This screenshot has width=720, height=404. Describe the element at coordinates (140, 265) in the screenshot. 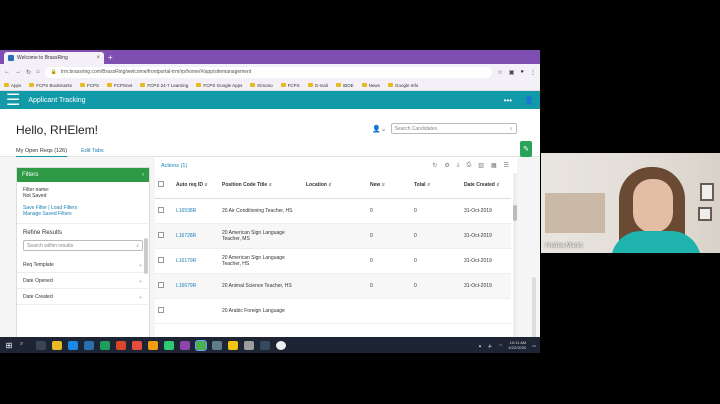

I see `chevron-down-icon: ⌄` at that location.